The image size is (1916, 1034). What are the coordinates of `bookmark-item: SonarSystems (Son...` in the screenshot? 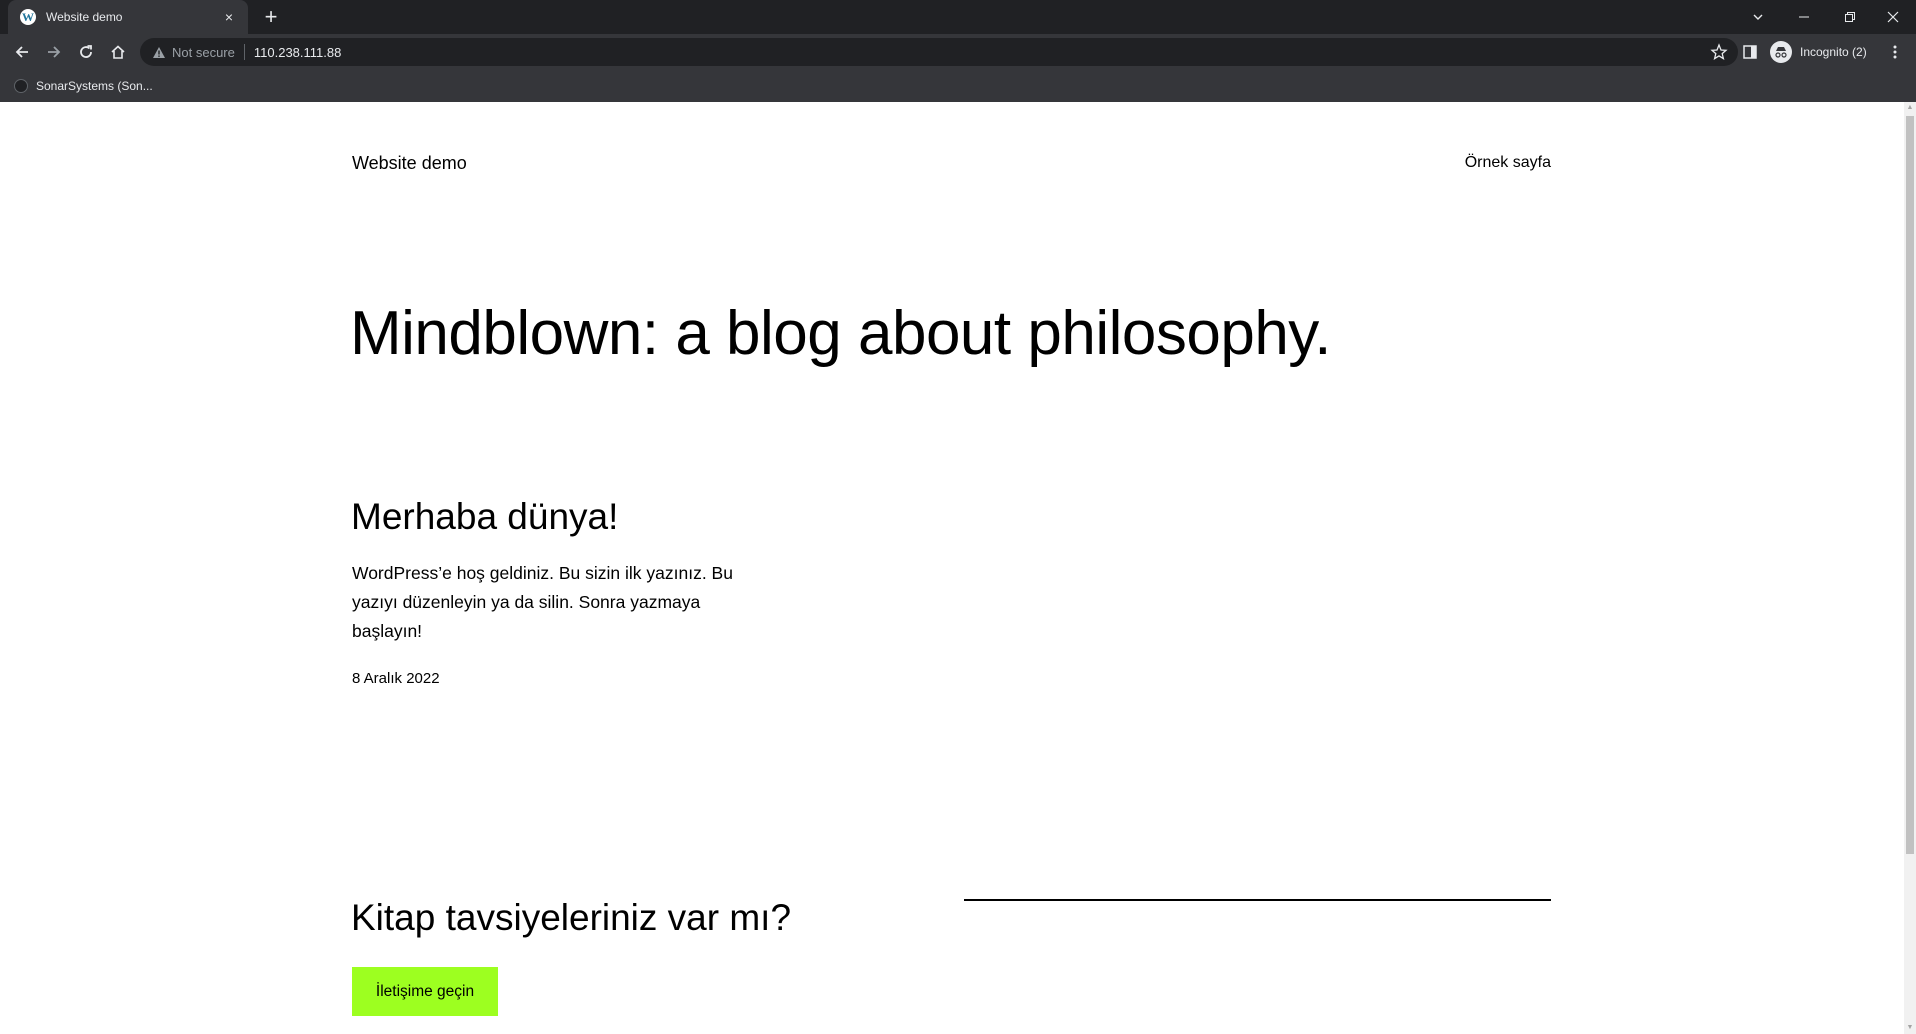 It's located at (83, 86).